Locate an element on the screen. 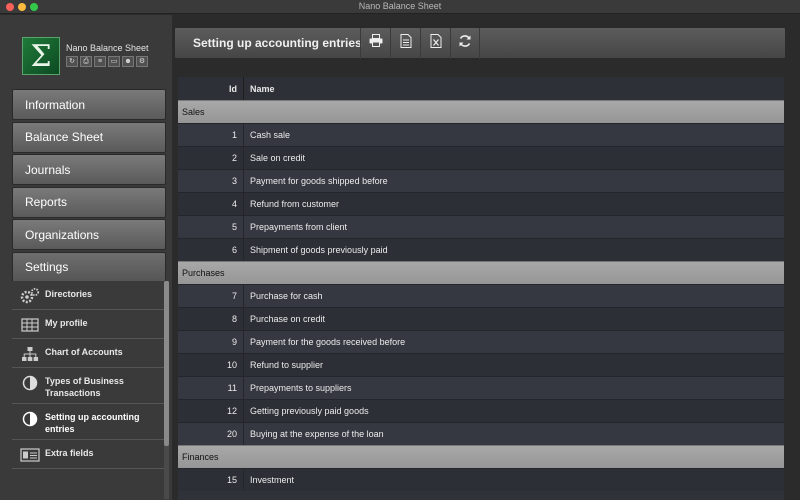 The image size is (800, 500). table-row: 5 Prepayments from client is located at coordinates (481, 226).